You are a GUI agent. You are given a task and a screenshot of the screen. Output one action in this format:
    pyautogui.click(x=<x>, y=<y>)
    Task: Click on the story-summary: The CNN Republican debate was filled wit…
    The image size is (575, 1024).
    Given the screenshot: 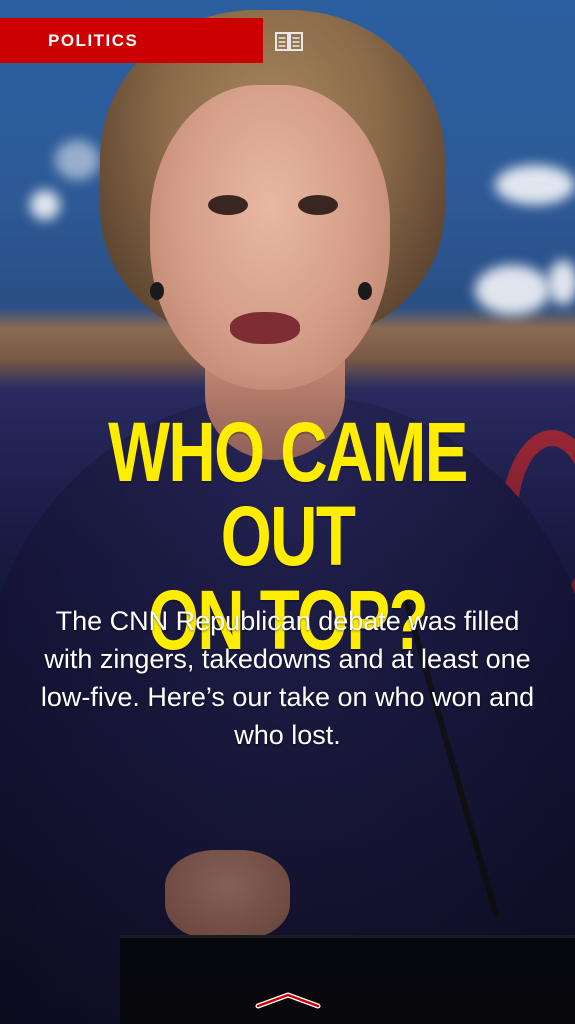 What is the action you would take?
    pyautogui.click(x=287, y=678)
    